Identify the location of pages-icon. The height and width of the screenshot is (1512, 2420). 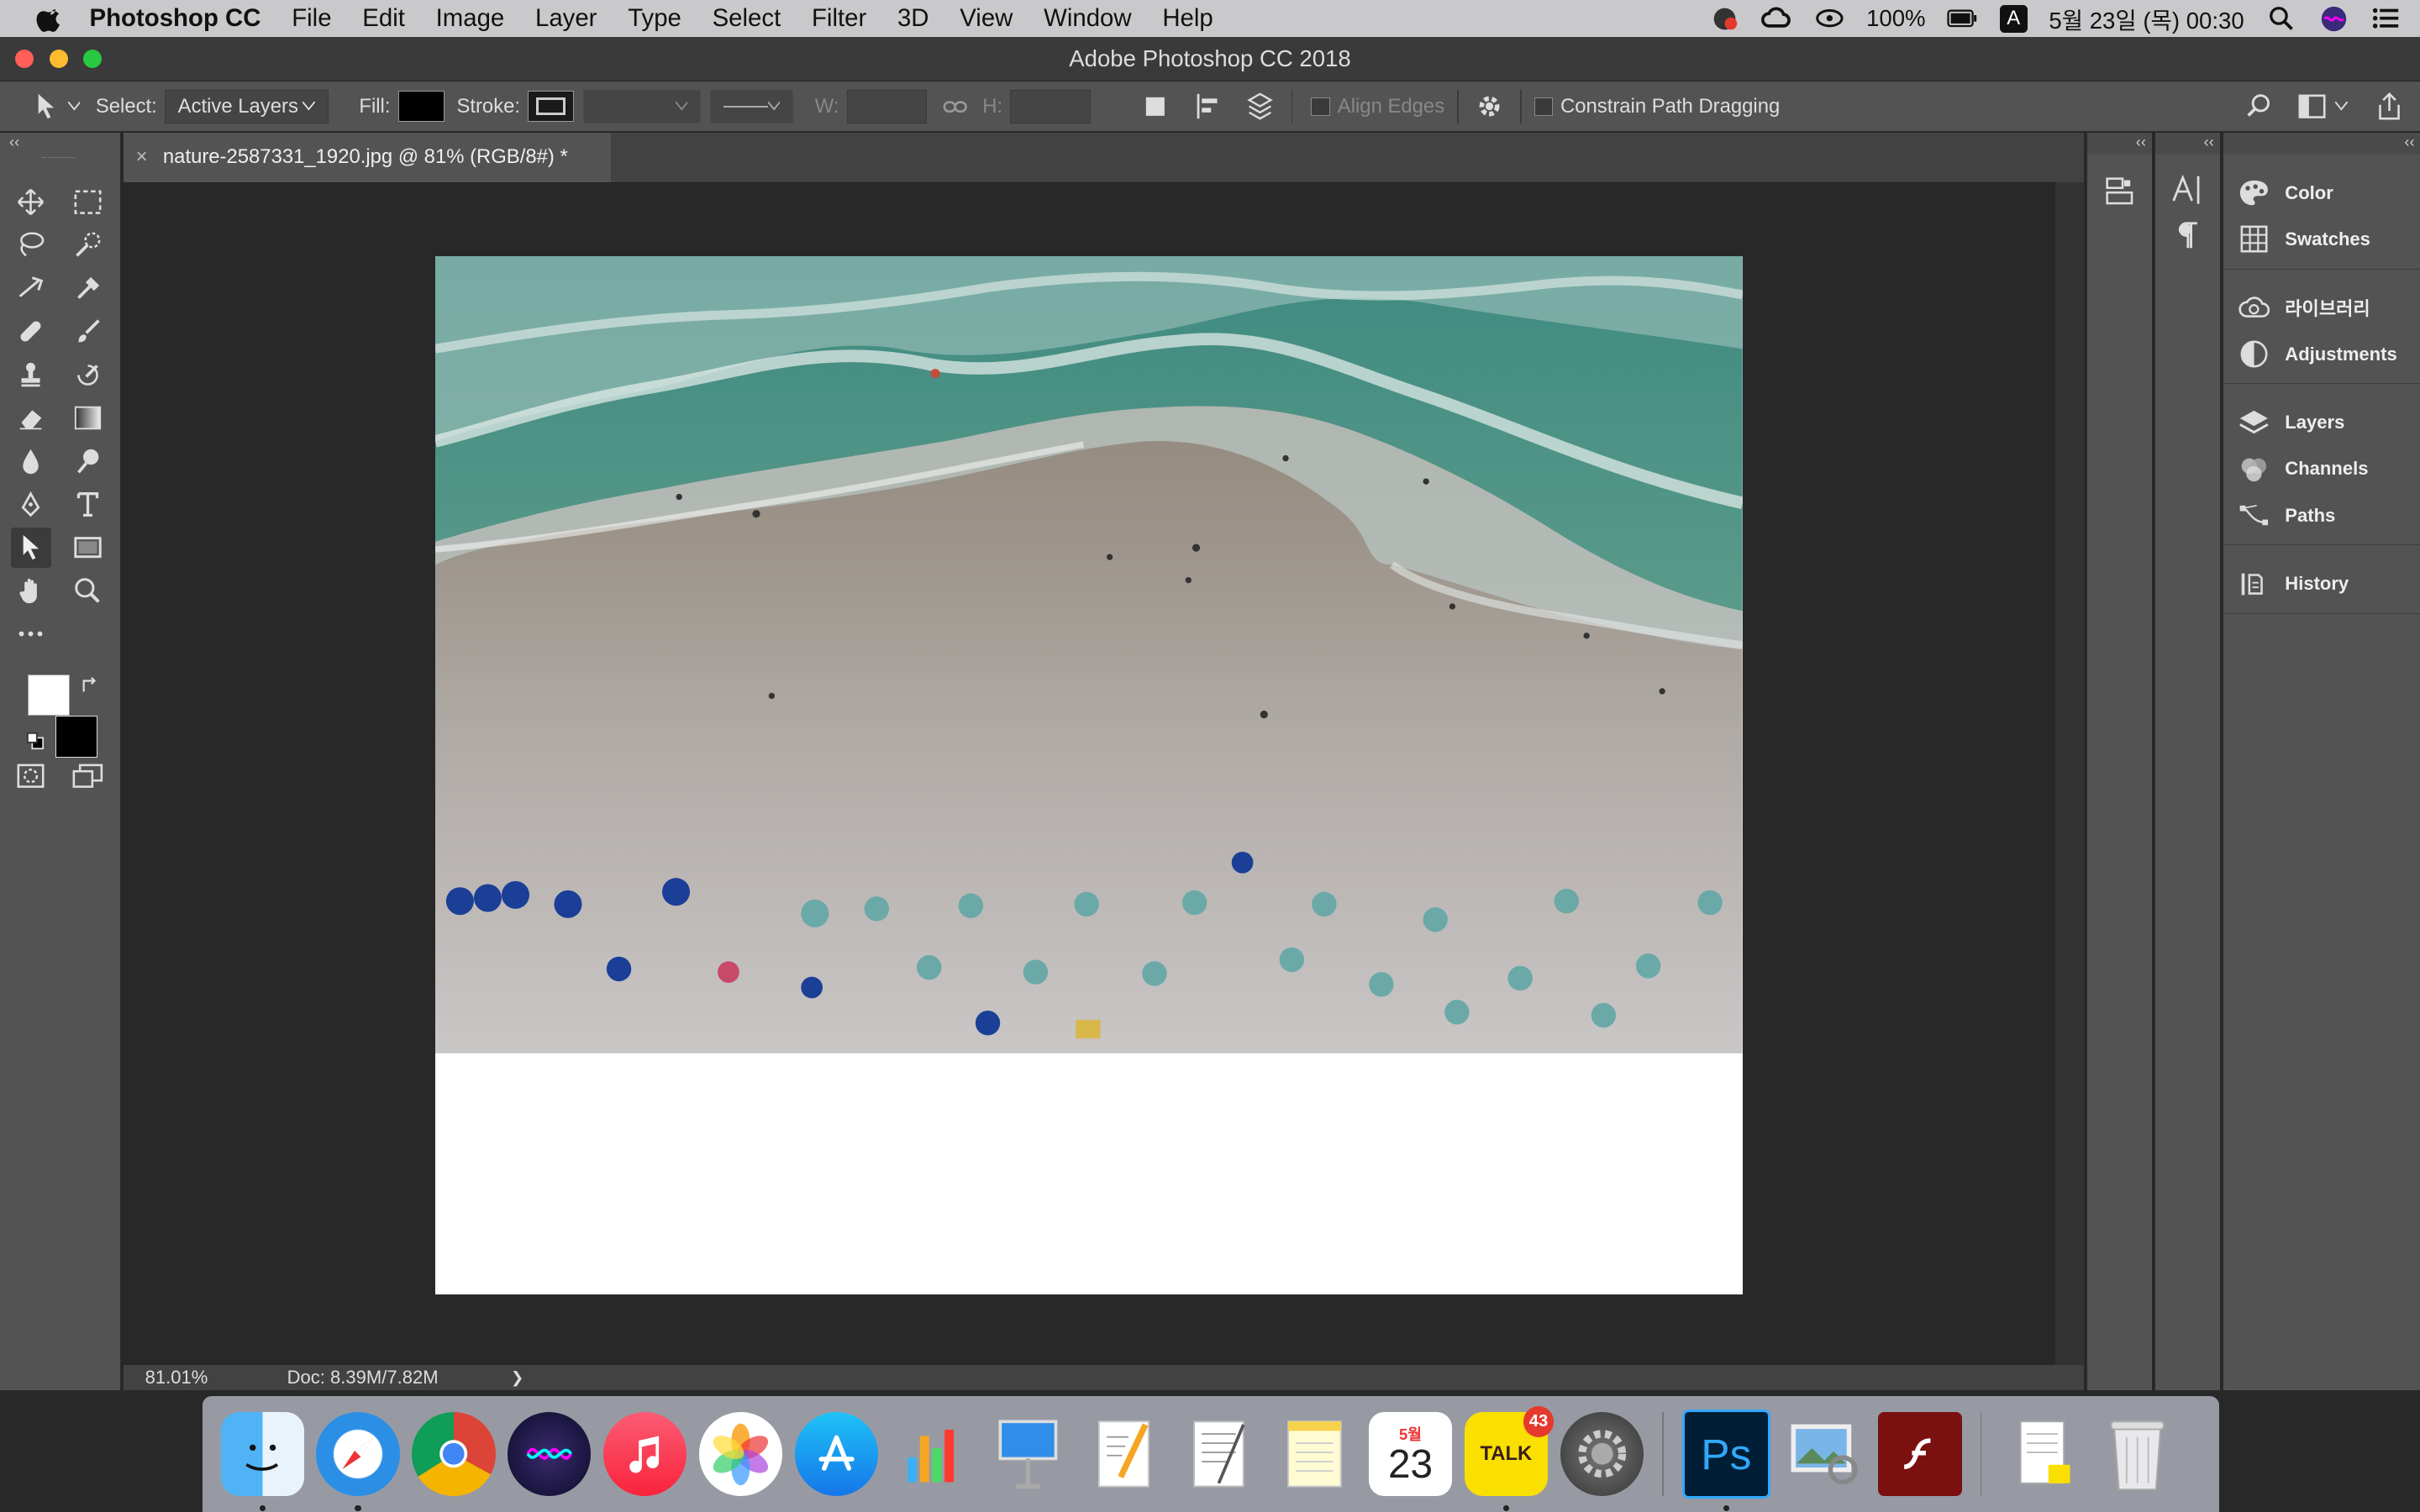
(1123, 1453).